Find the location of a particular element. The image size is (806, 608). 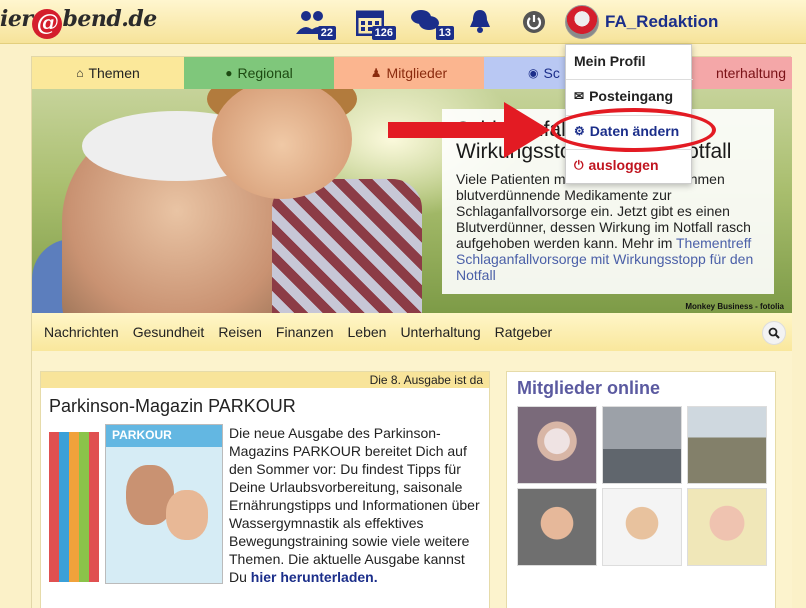

calendar-badge: 126 is located at coordinates (383, 33).